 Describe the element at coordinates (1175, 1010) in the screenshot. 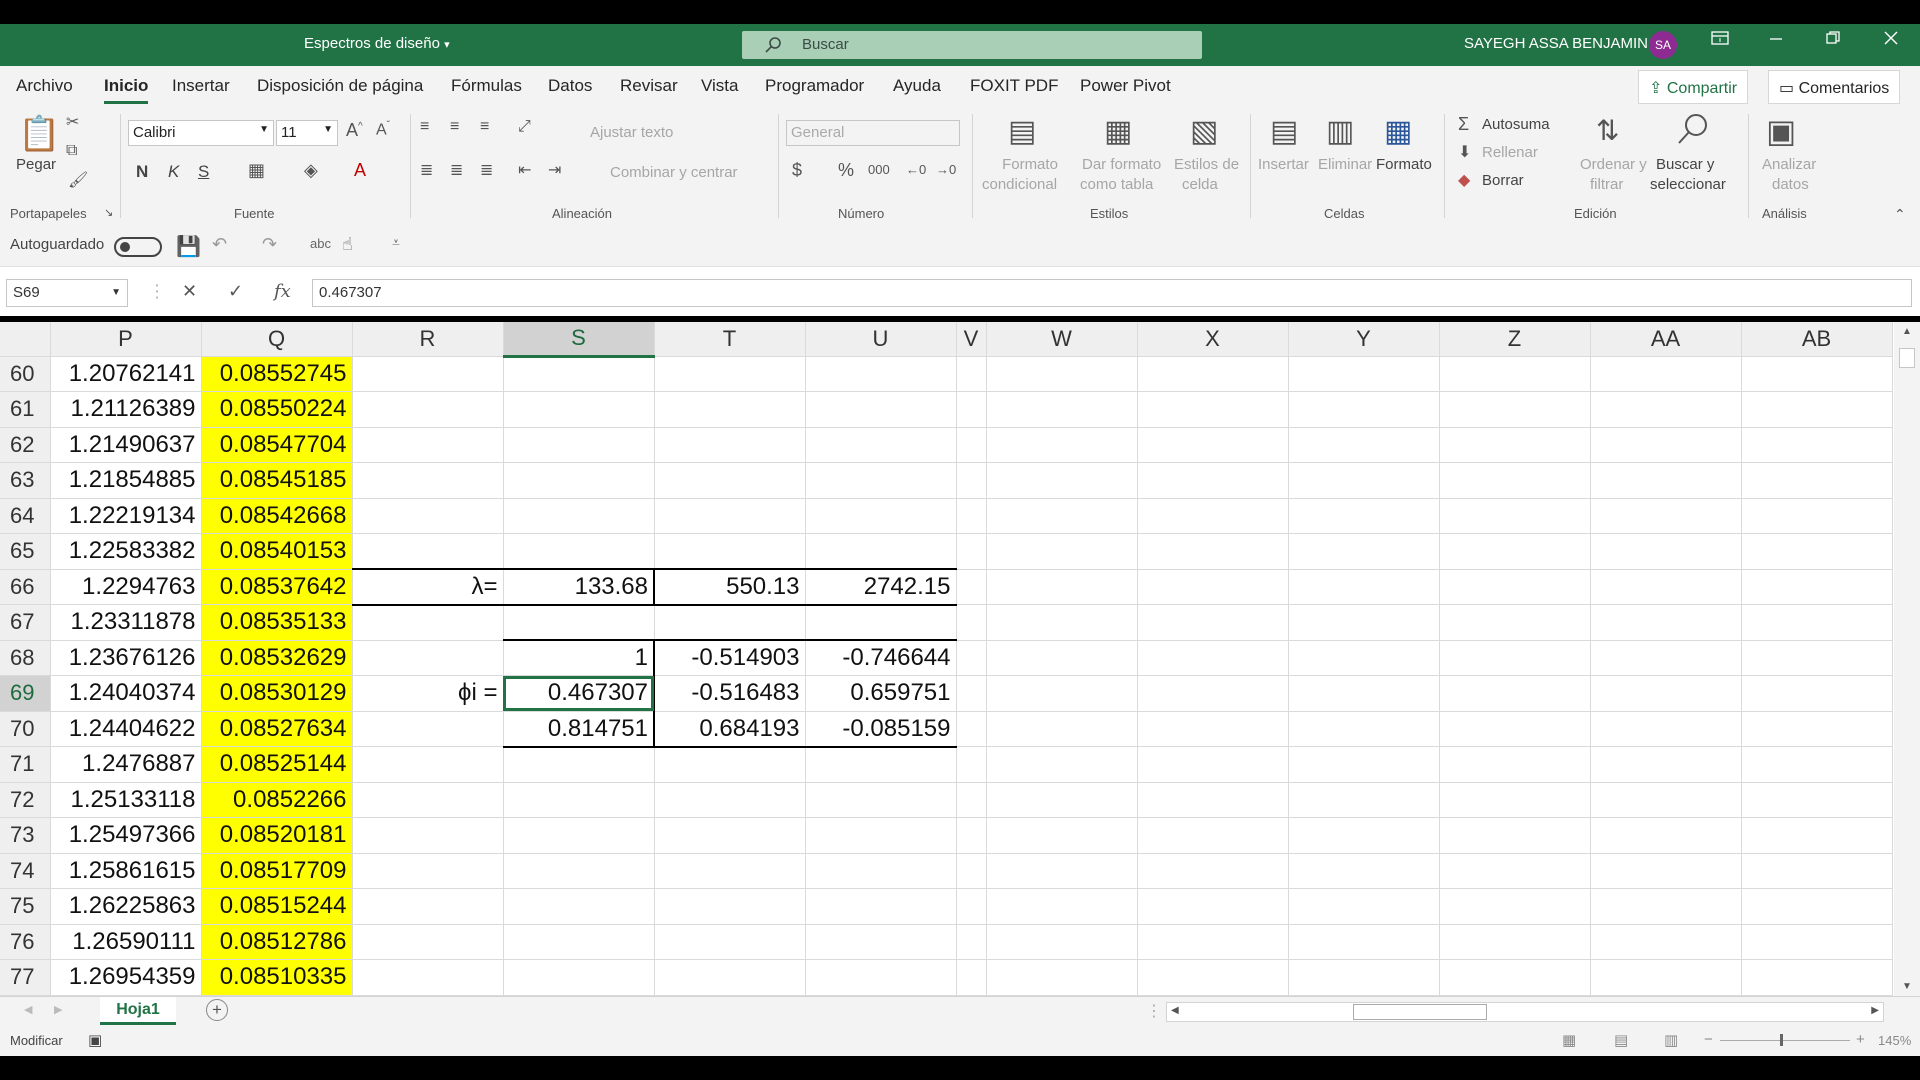

I see `scroll-left-icon: ◀` at that location.